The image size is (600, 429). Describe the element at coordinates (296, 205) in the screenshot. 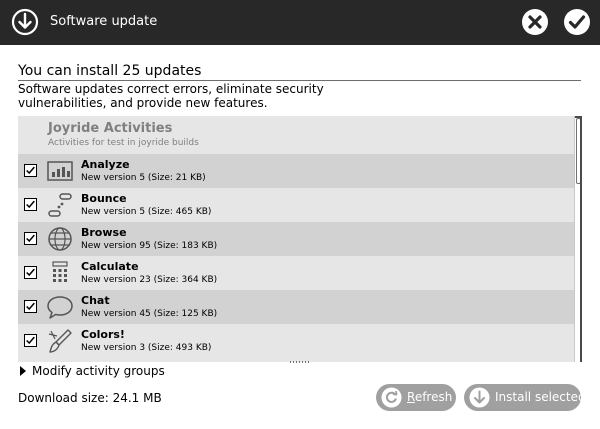

I see `list-item: Bounce New version 5 (Size: 465 KB)` at that location.